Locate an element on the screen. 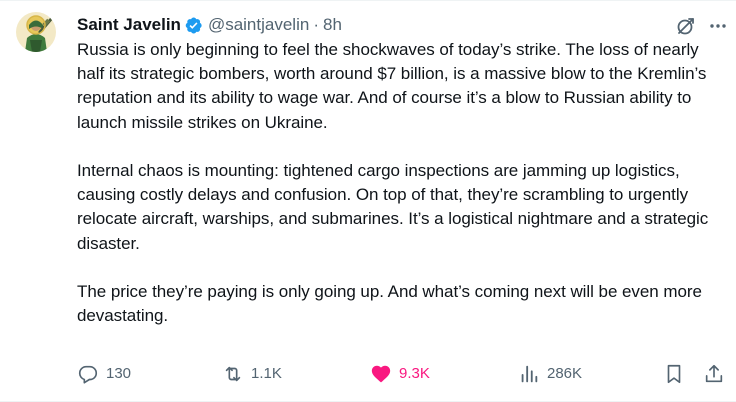 This screenshot has width=736, height=402. repost-button: 1.1K is located at coordinates (252, 374).